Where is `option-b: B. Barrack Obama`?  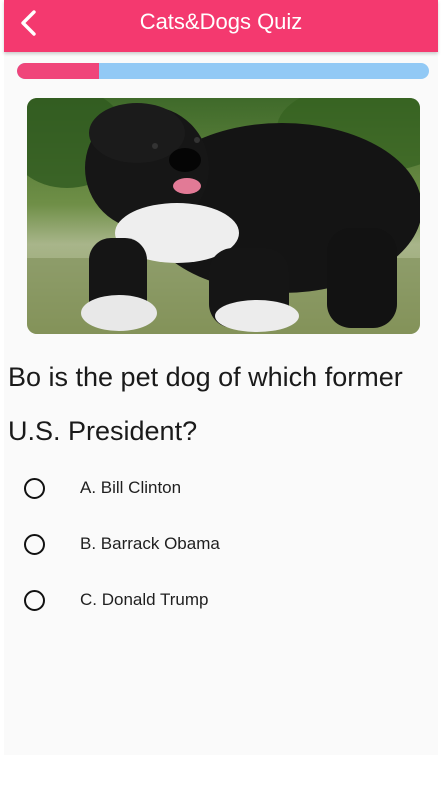
option-b: B. Barrack Obama is located at coordinates (220, 544).